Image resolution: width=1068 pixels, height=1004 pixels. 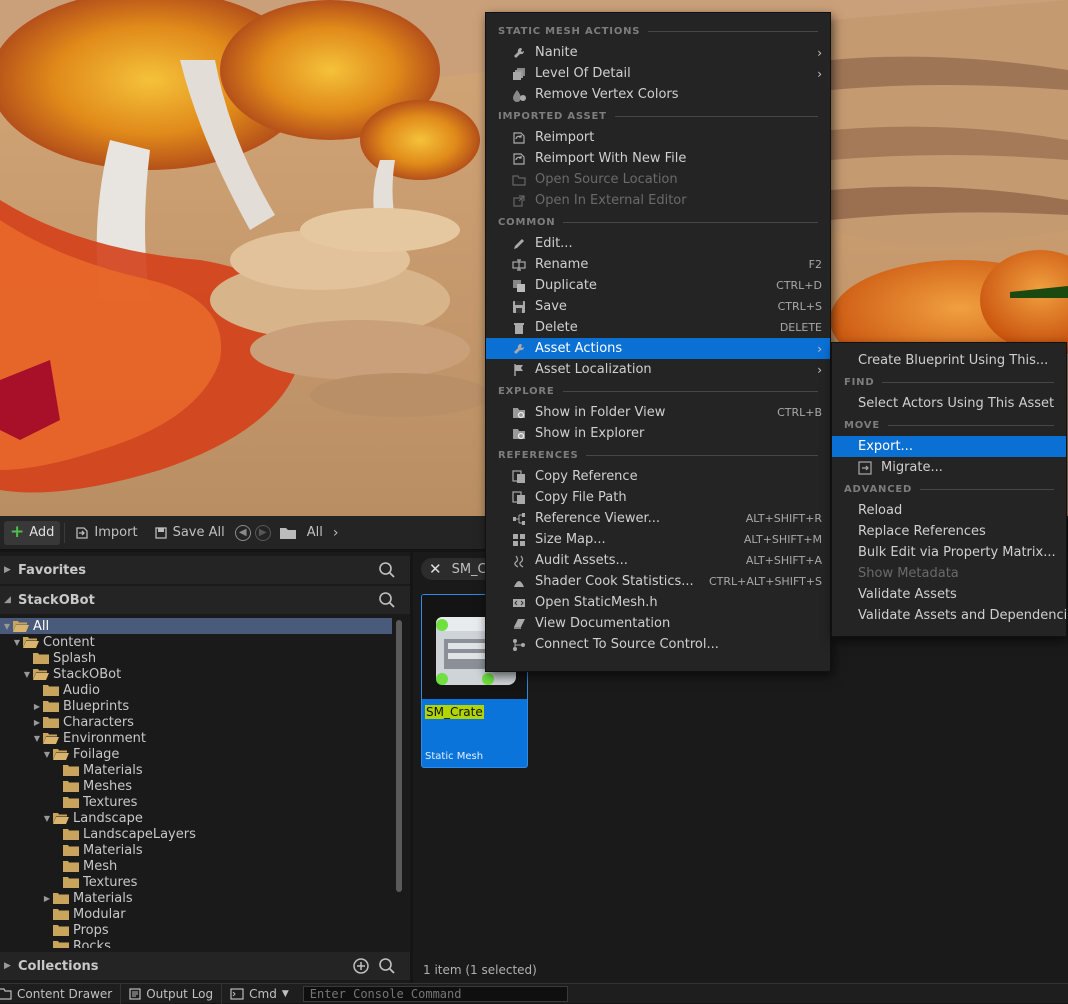 What do you see at coordinates (196, 626) in the screenshot?
I see `tree-item-all: ▼ All` at bounding box center [196, 626].